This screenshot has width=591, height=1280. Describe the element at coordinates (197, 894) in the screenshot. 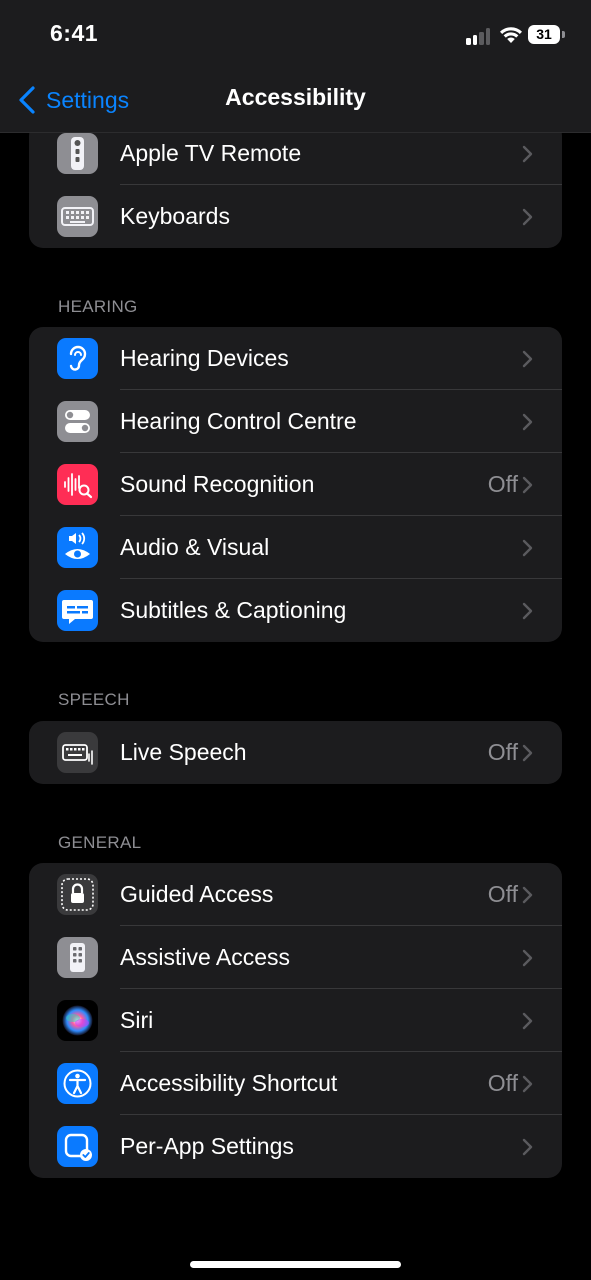

I see `row-label: Guided Access` at that location.